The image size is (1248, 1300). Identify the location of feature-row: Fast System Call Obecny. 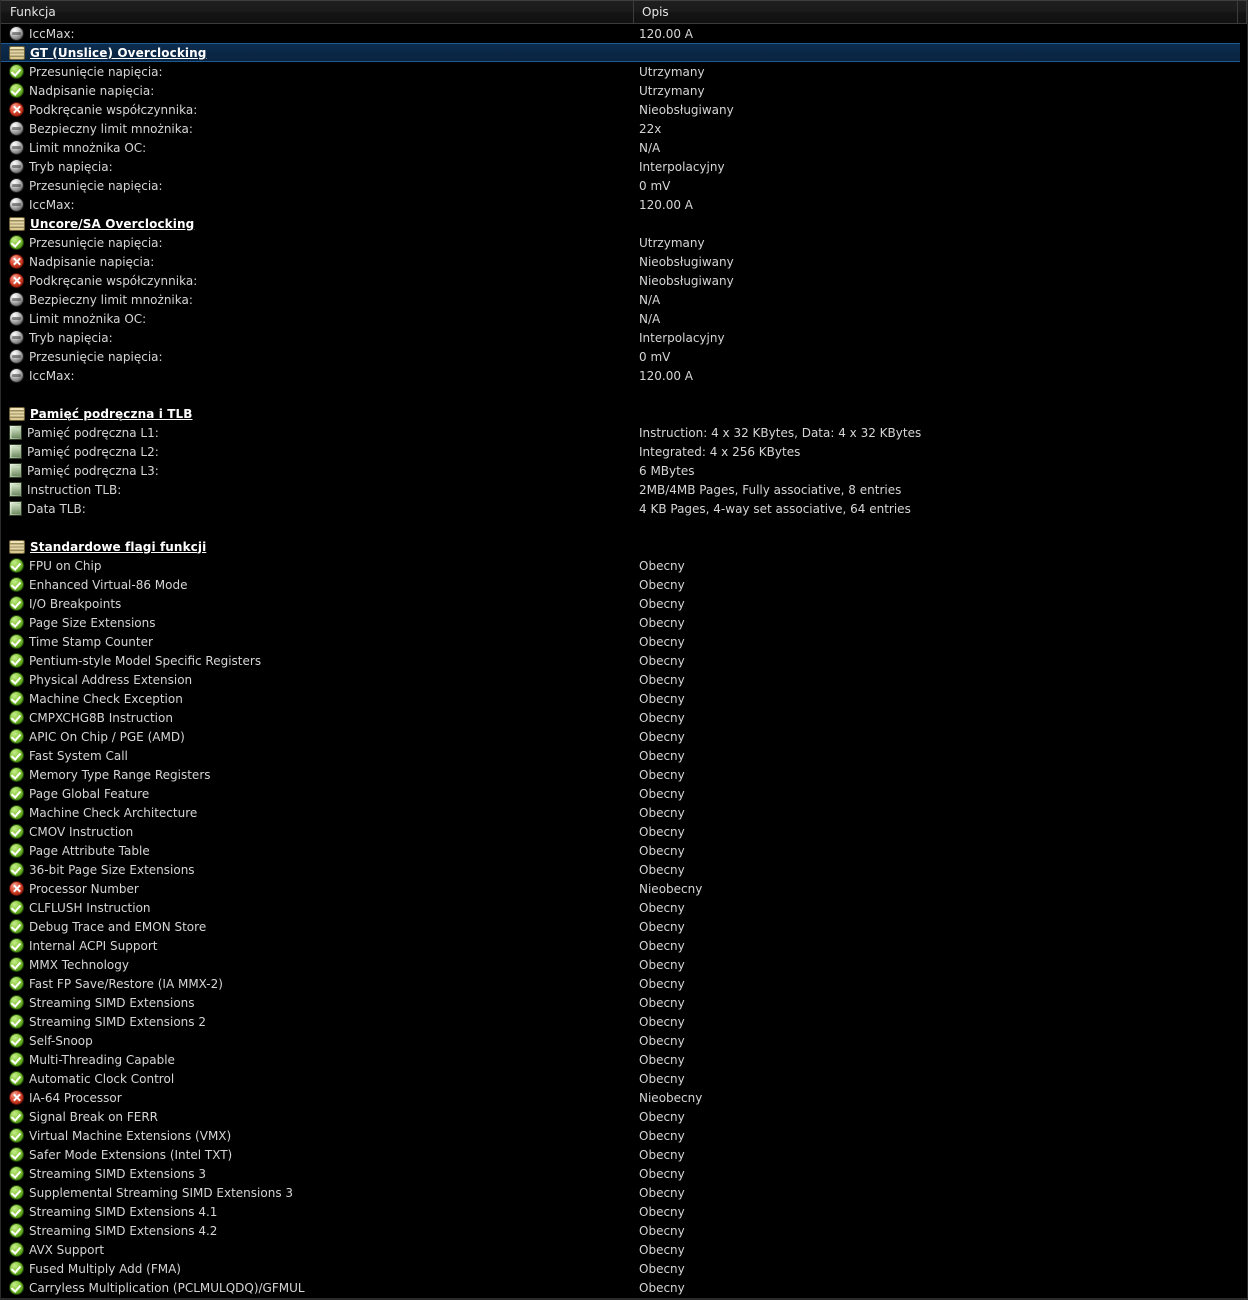
(624, 755).